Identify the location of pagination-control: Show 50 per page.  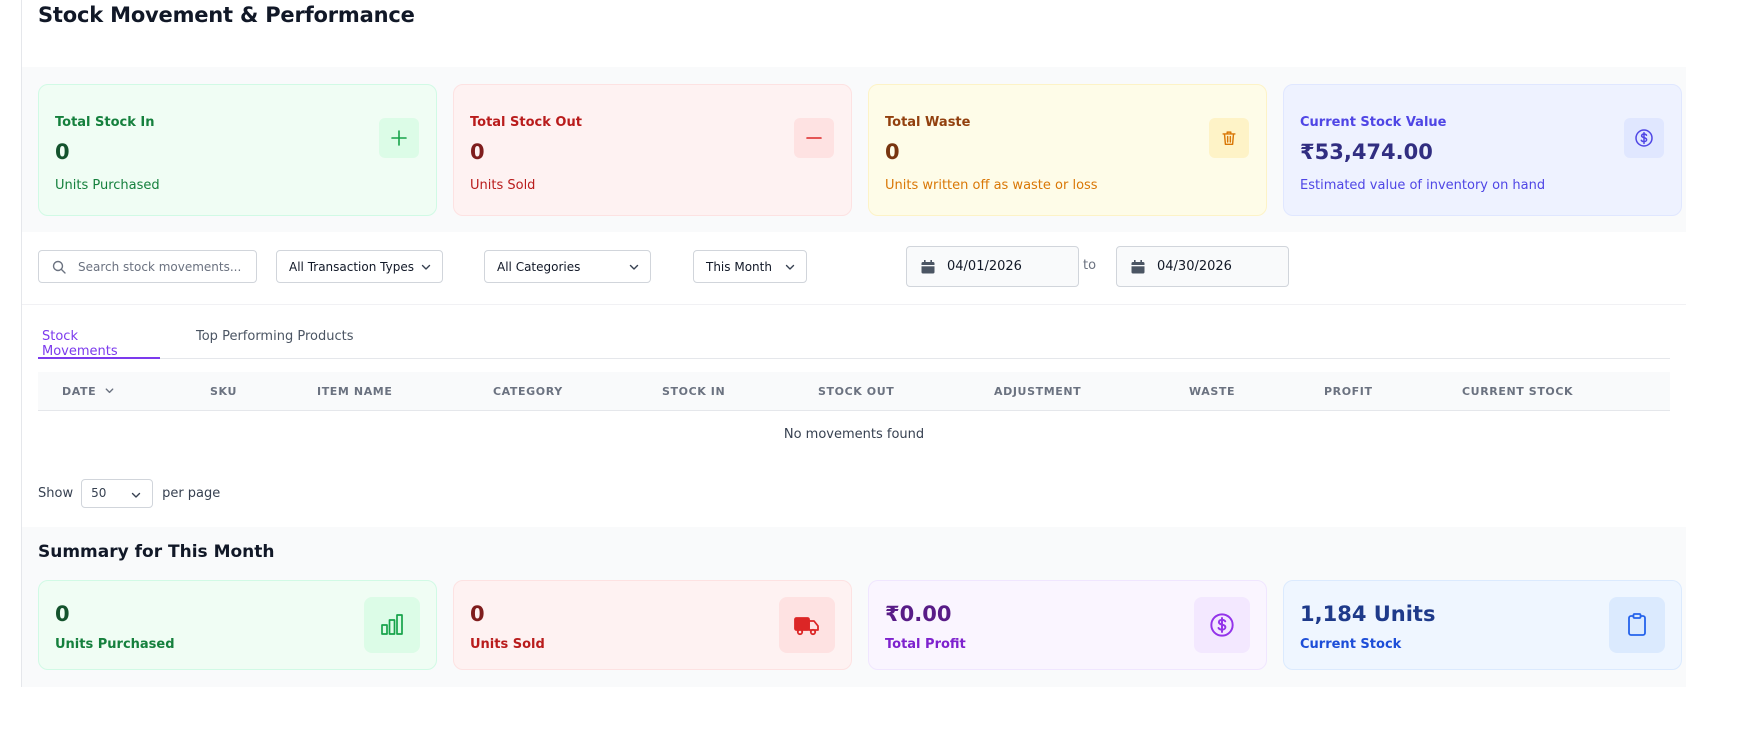
(129, 493).